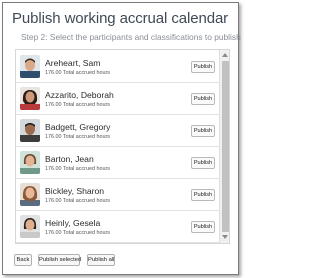  Describe the element at coordinates (101, 260) in the screenshot. I see `publish-all-button: Publish all` at that location.